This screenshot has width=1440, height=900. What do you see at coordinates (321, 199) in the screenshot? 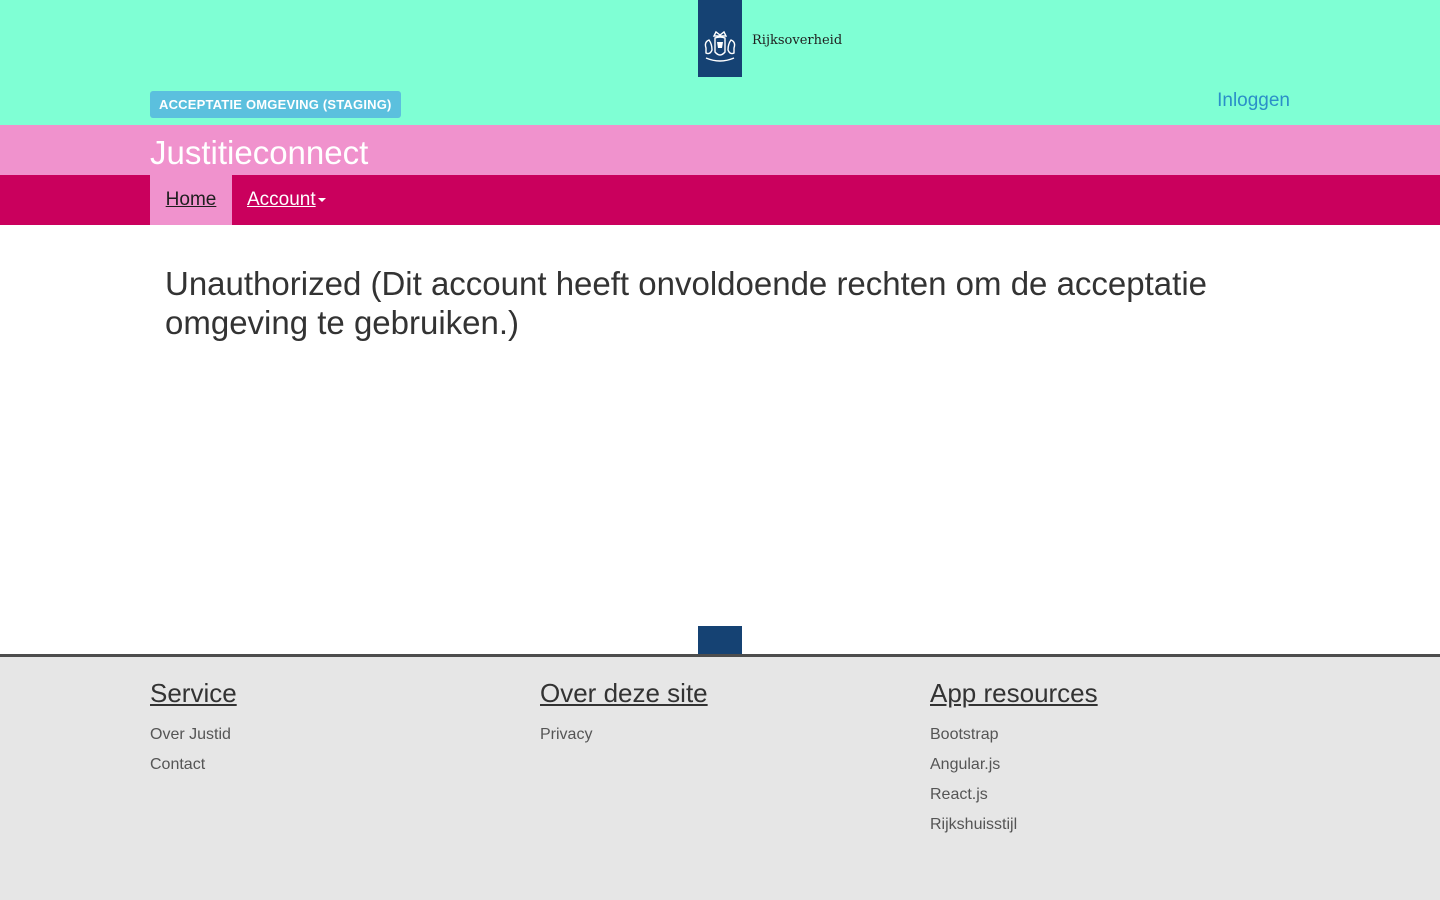
I see `caret-down-icon` at bounding box center [321, 199].